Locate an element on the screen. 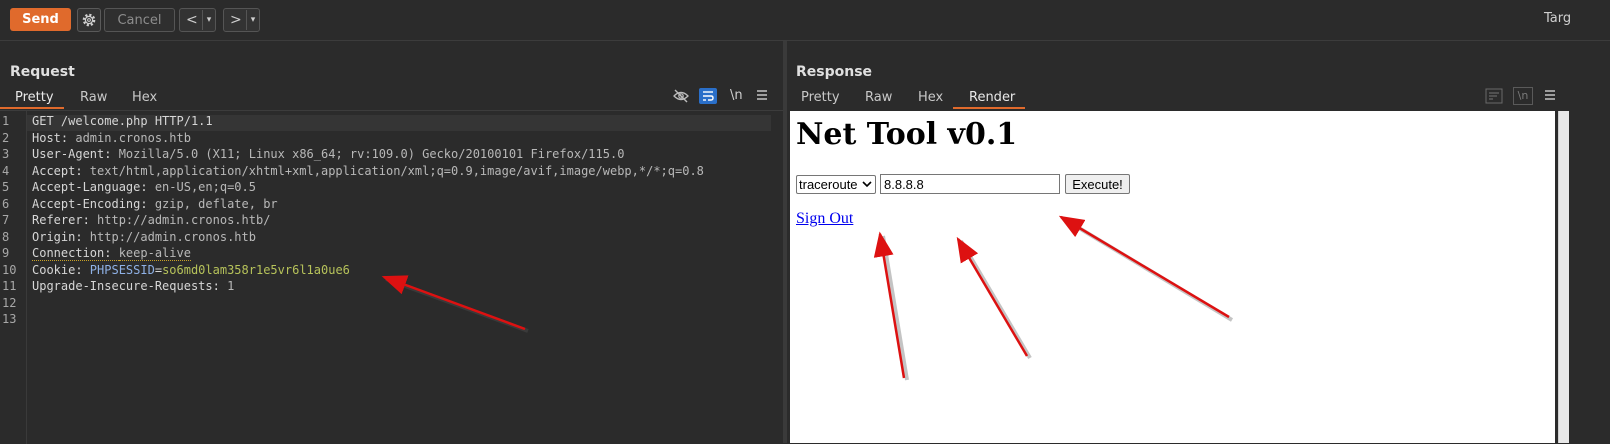  annotation-arrow-sign-out is located at coordinates (891, 306).